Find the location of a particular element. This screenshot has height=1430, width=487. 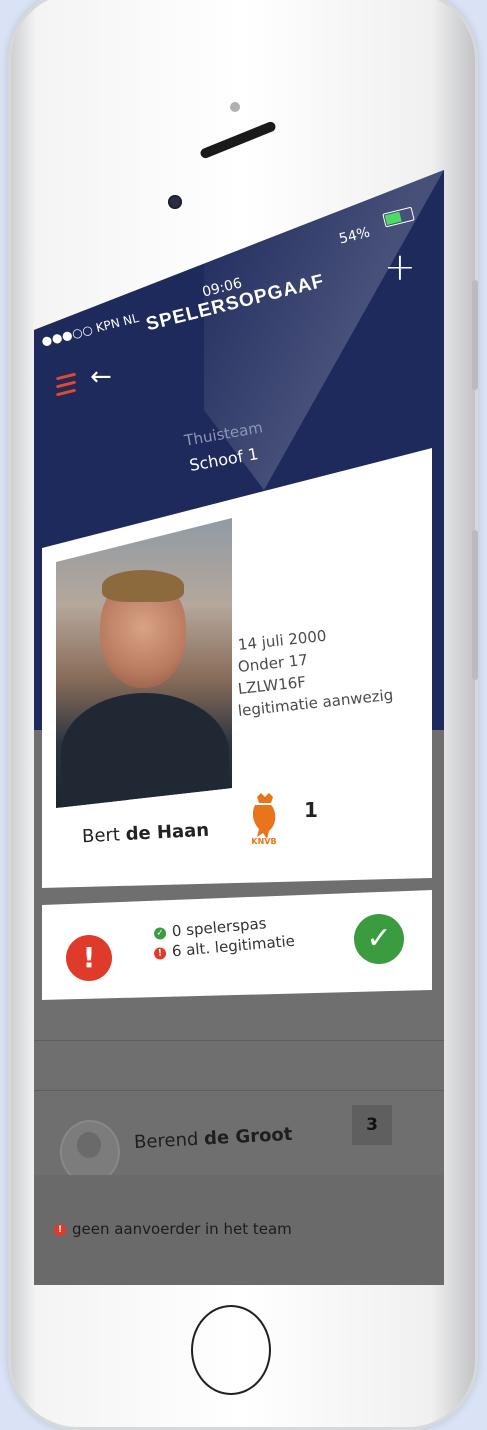

player-name: Bert de Haan is located at coordinates (146, 834).